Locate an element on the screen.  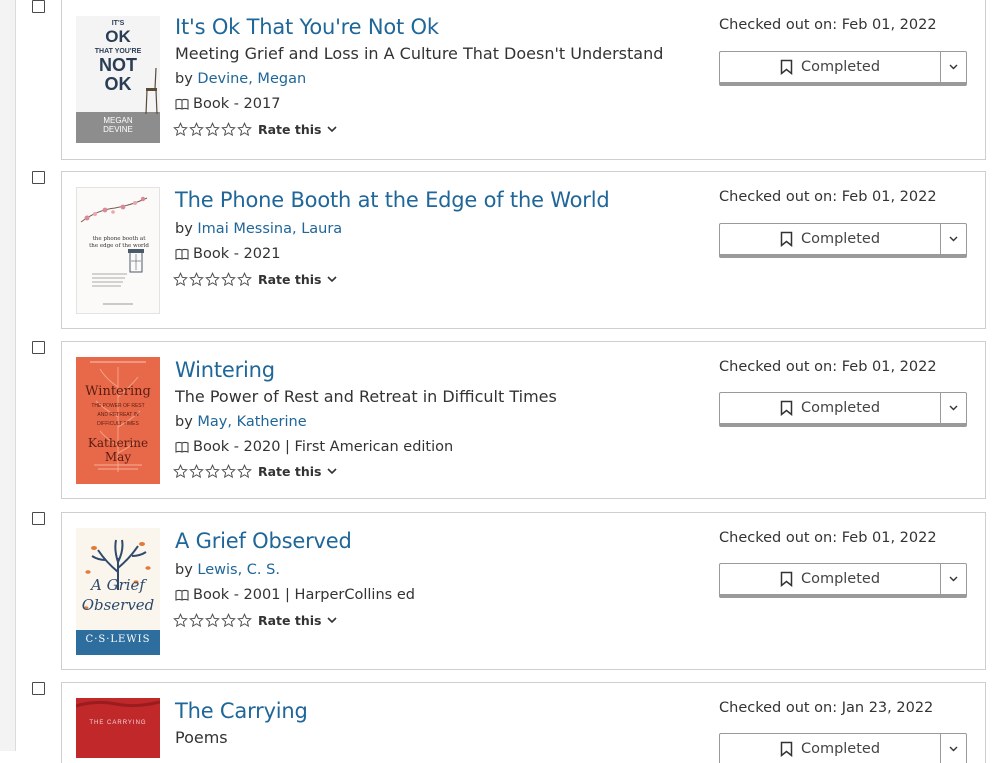
left-rail is located at coordinates (8, 375).